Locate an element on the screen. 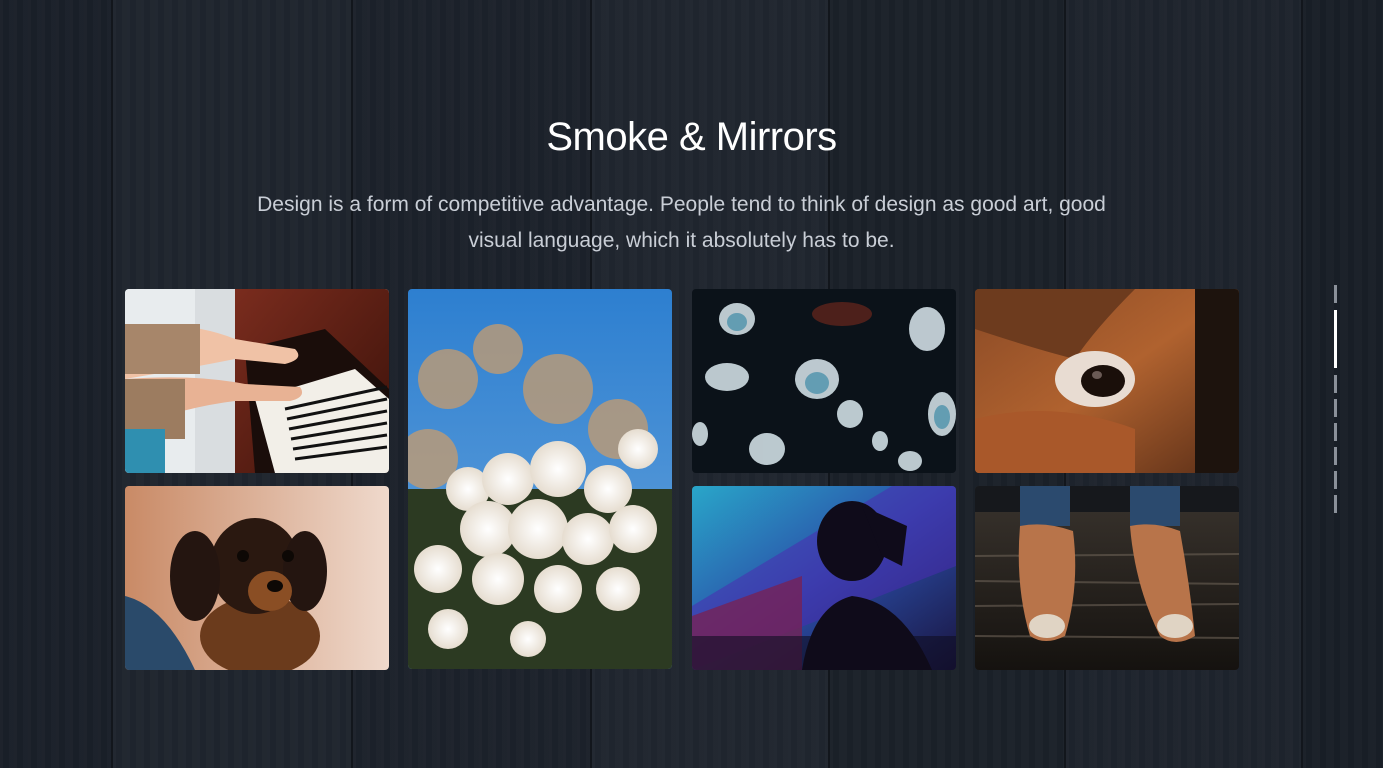 The image size is (1383, 768). vertical-pager is located at coordinates (1336, 400).